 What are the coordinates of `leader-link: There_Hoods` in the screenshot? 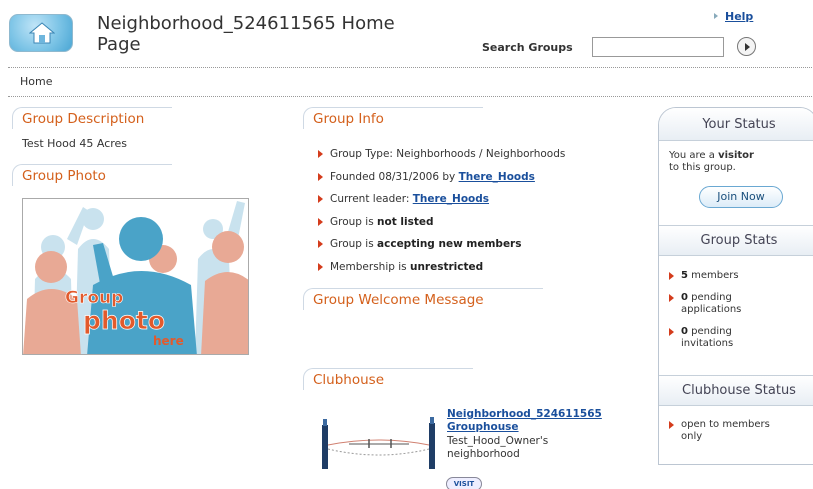 It's located at (451, 199).